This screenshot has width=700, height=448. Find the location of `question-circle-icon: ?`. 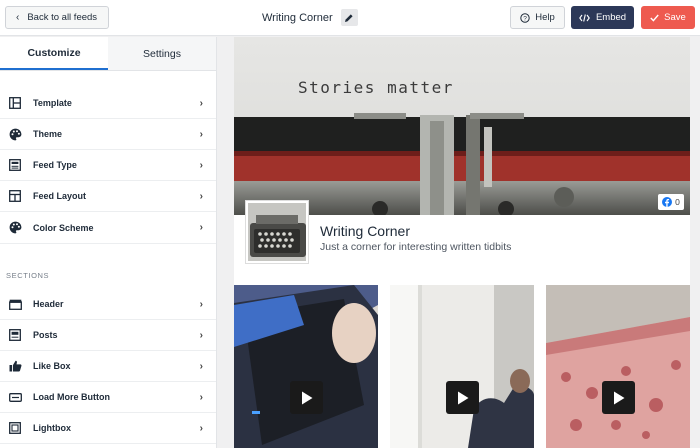

question-circle-icon: ? is located at coordinates (525, 17).